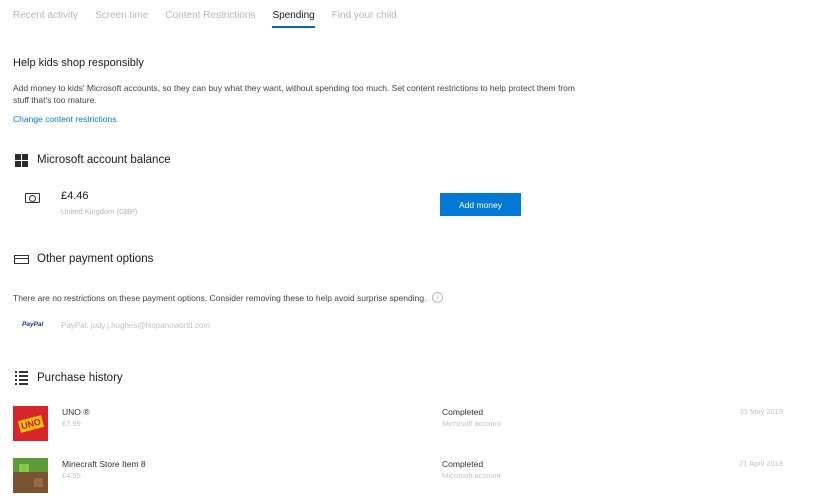 The height and width of the screenshot is (503, 824). What do you see at coordinates (99, 211) in the screenshot?
I see `balance-region: United Kingdom (GBP)` at bounding box center [99, 211].